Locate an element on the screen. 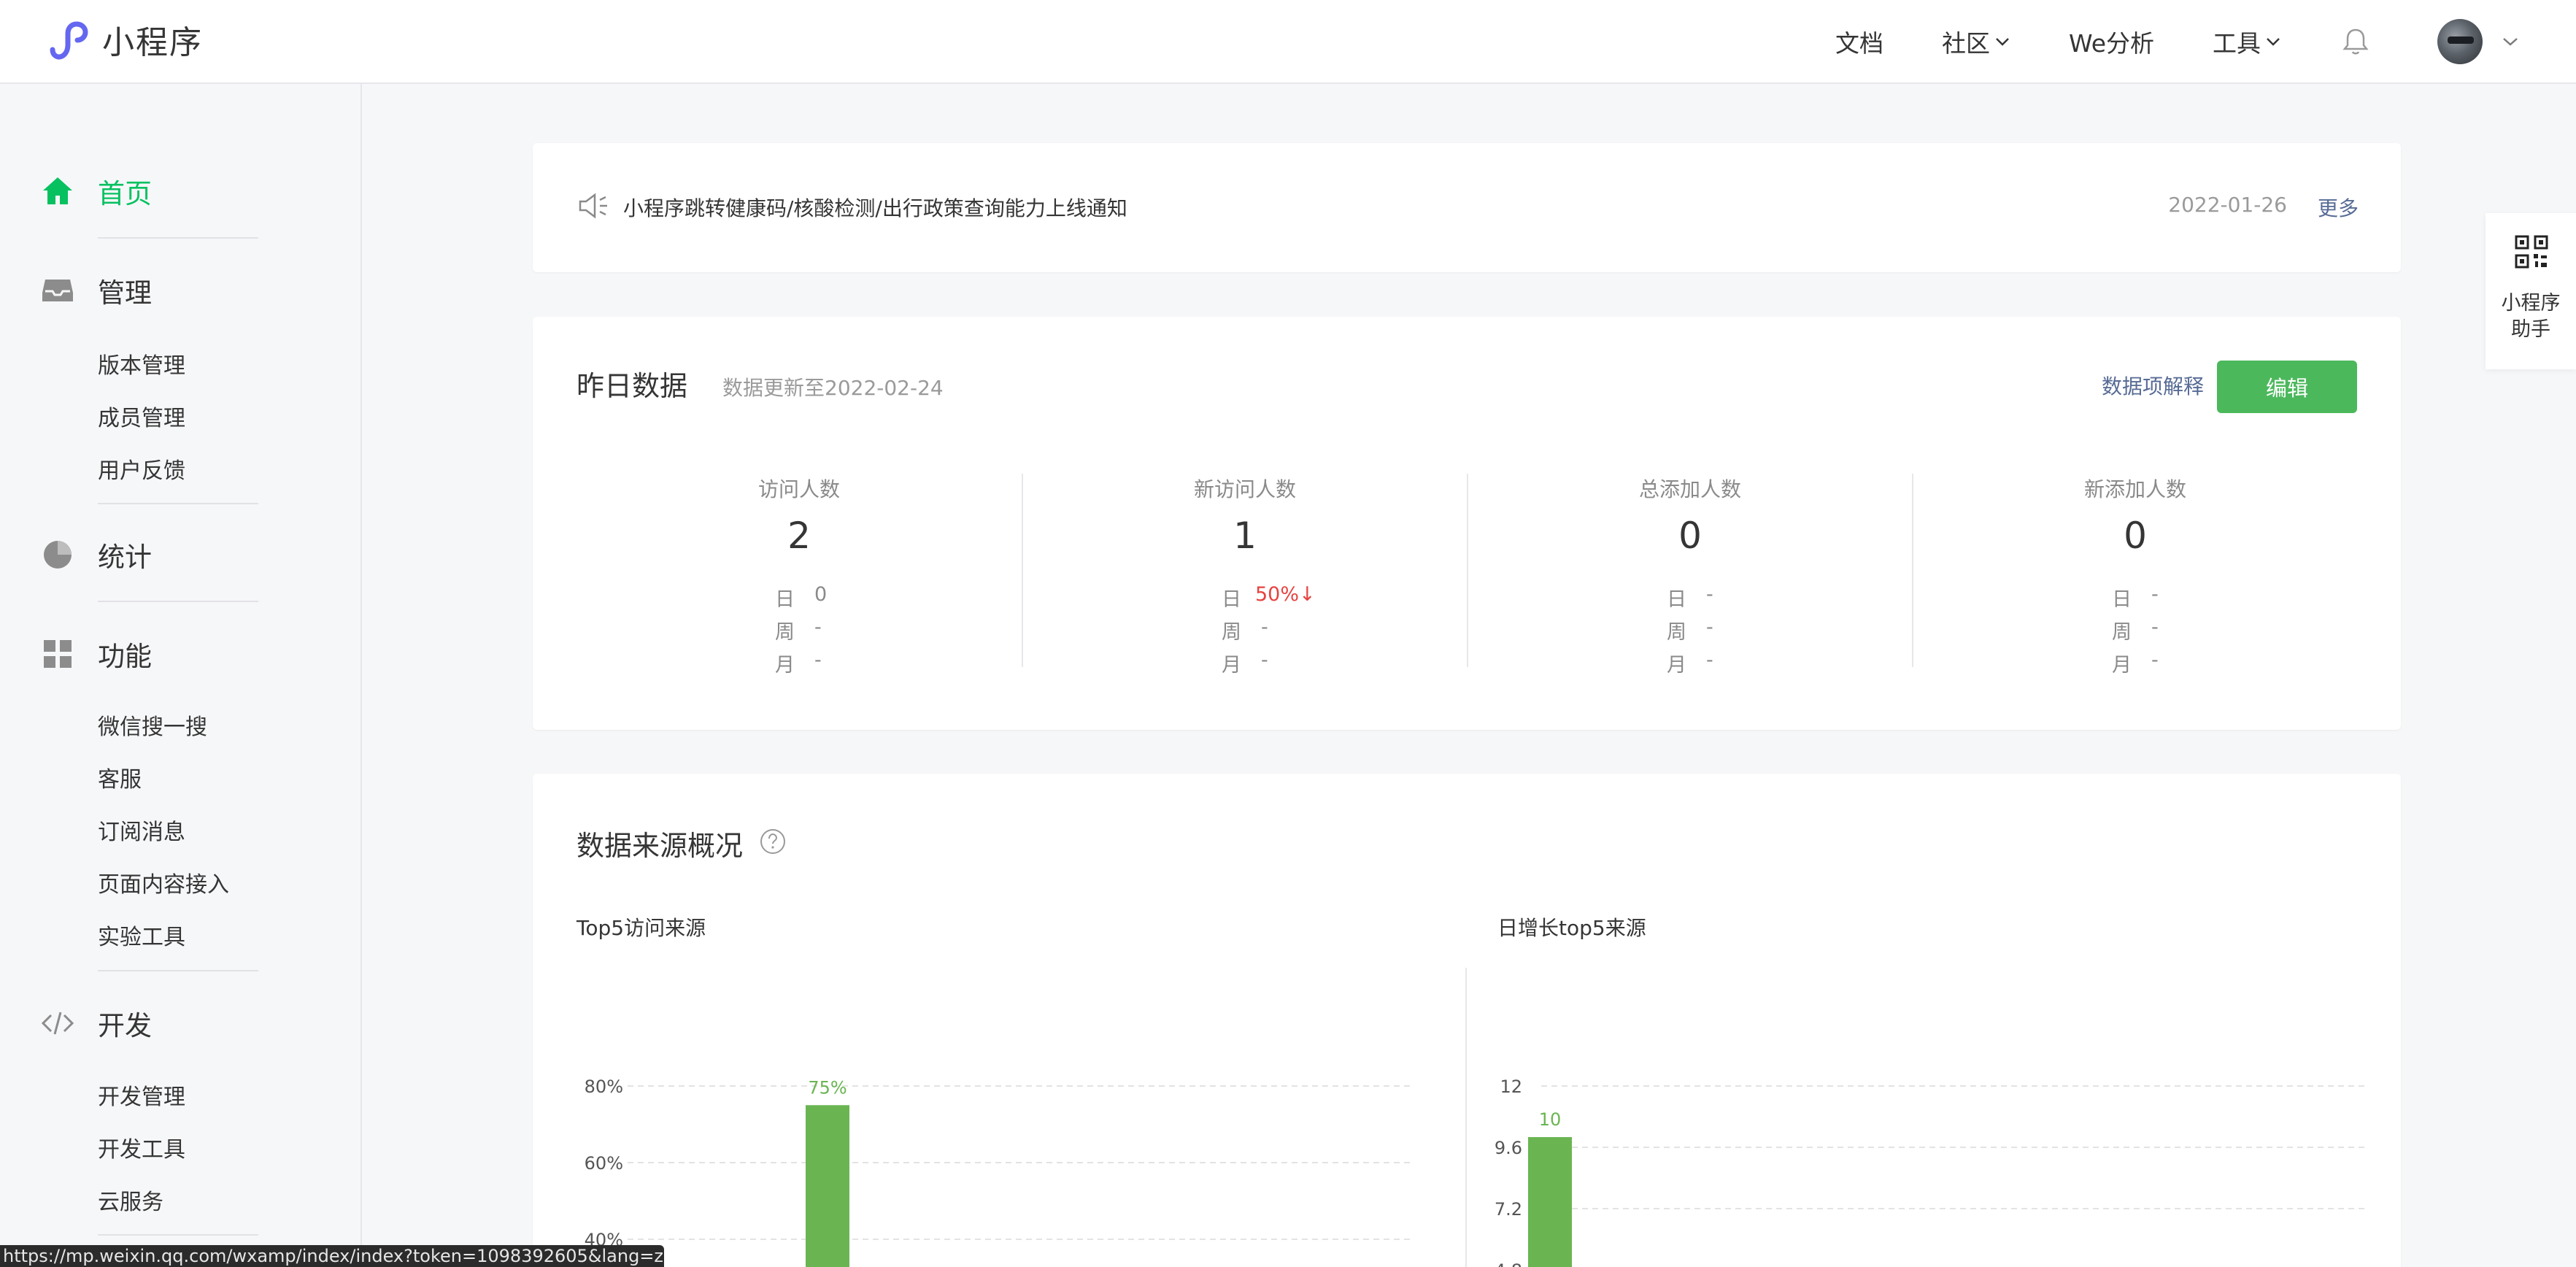 Image resolution: width=2576 pixels, height=1267 pixels. notice-more-link: 更多 is located at coordinates (2338, 207).